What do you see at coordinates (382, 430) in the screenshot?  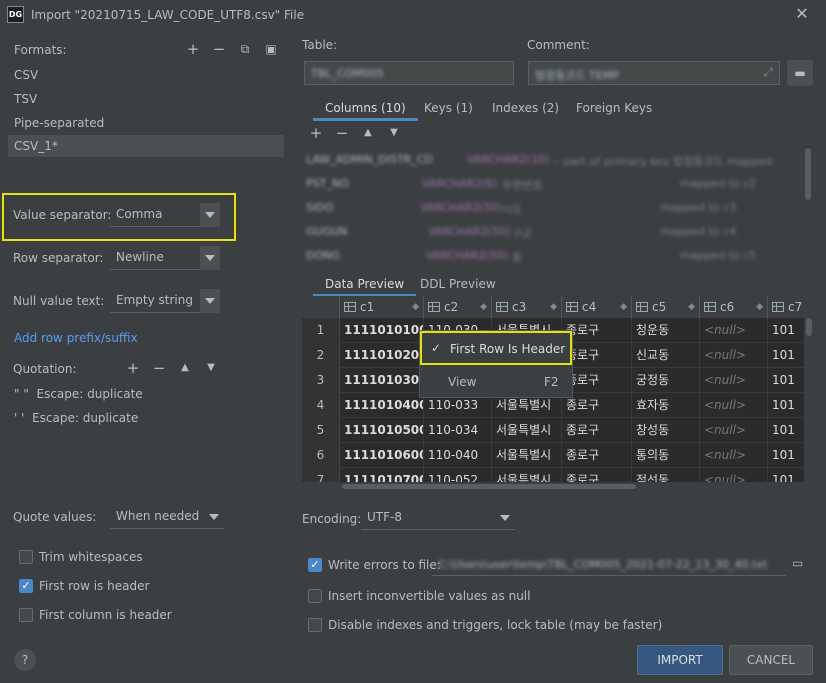 I see `table-cell: 1111010500` at bounding box center [382, 430].